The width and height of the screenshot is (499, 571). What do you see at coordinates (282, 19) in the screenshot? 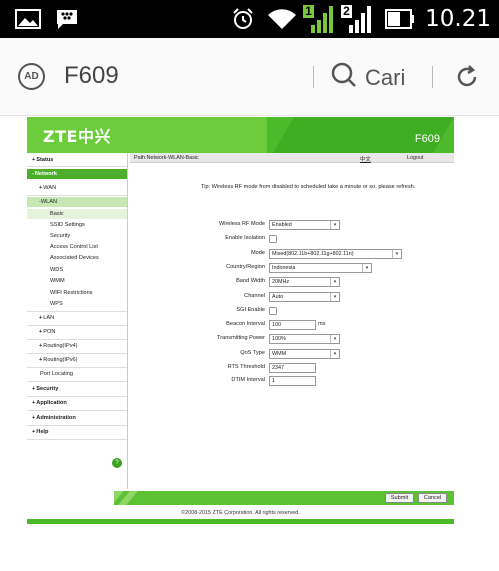
I see `wifi-icon` at bounding box center [282, 19].